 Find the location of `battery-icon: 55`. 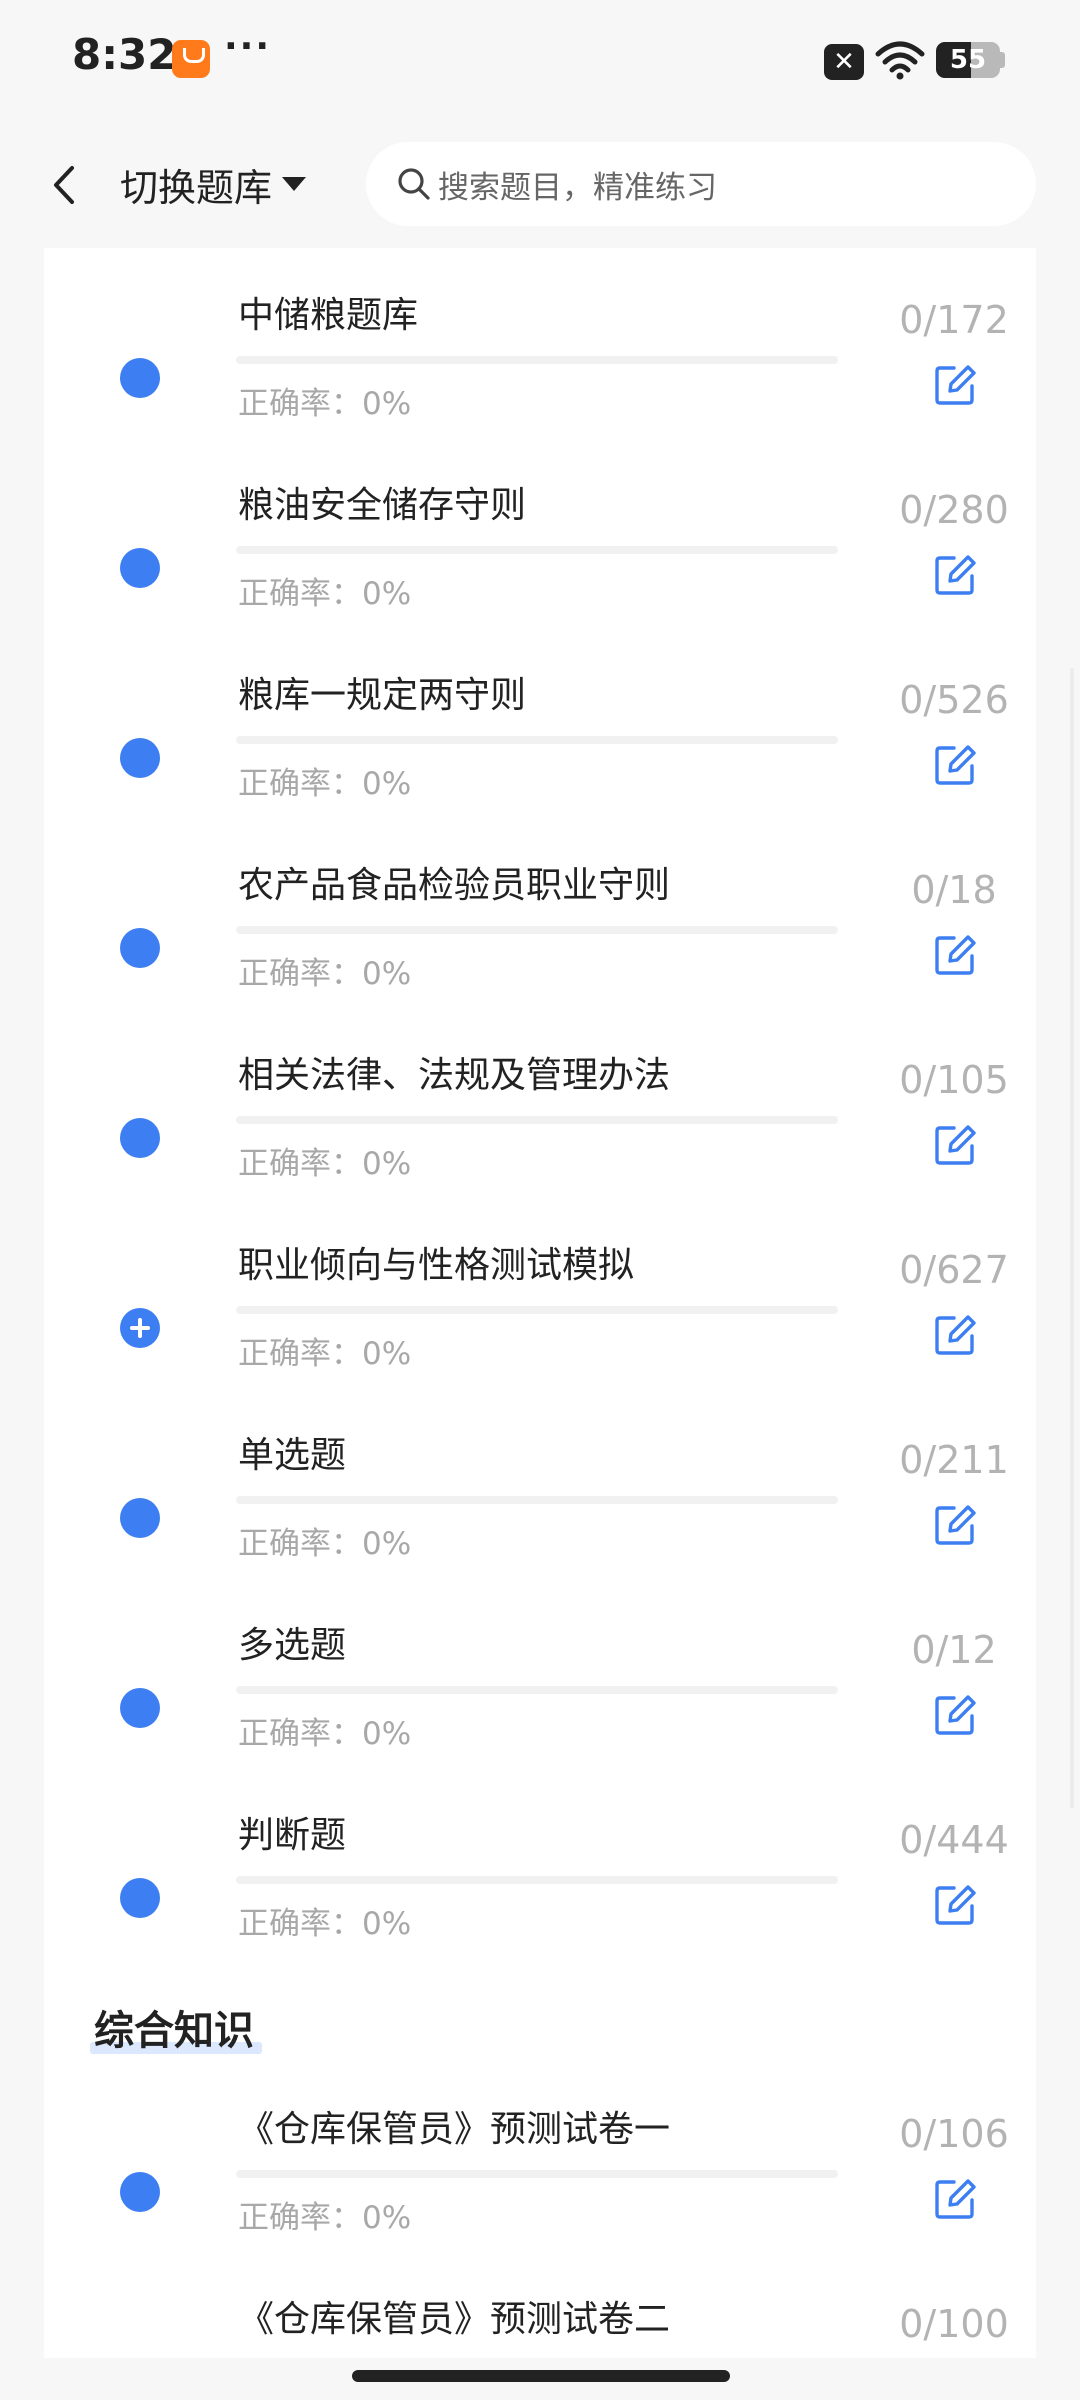

battery-icon: 55 is located at coordinates (968, 60).